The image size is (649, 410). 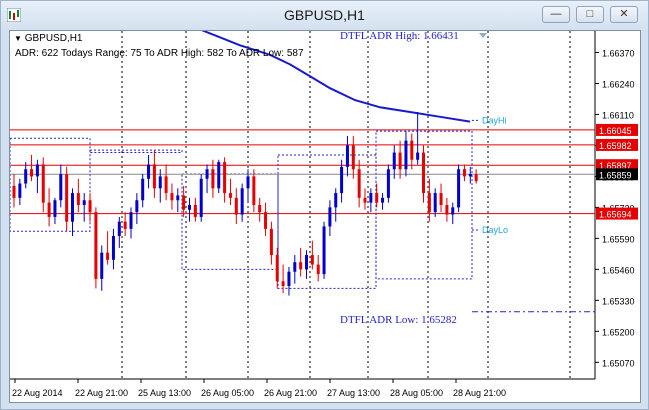 I want to click on collapse-triangle-icon: ▼, so click(x=18, y=38).